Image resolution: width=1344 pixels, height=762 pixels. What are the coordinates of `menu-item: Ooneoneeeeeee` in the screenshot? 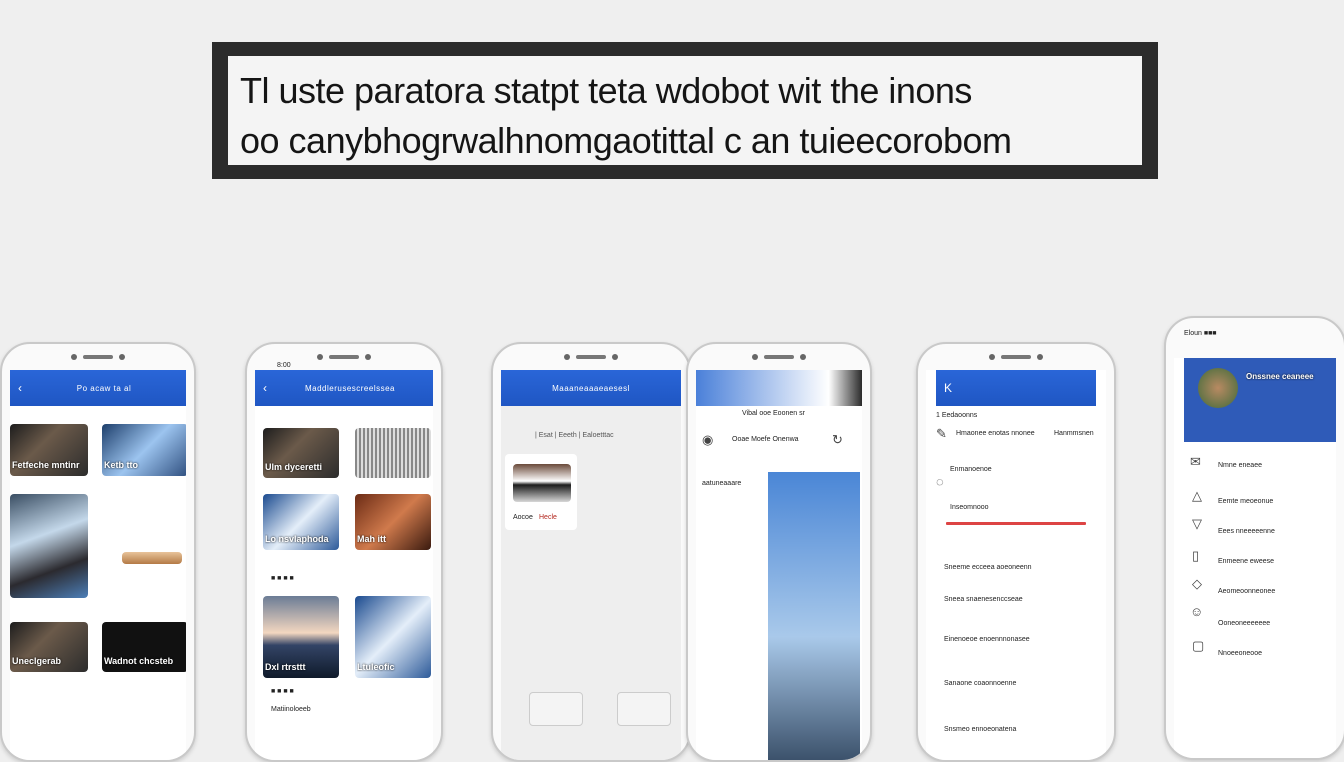 It's located at (1244, 623).